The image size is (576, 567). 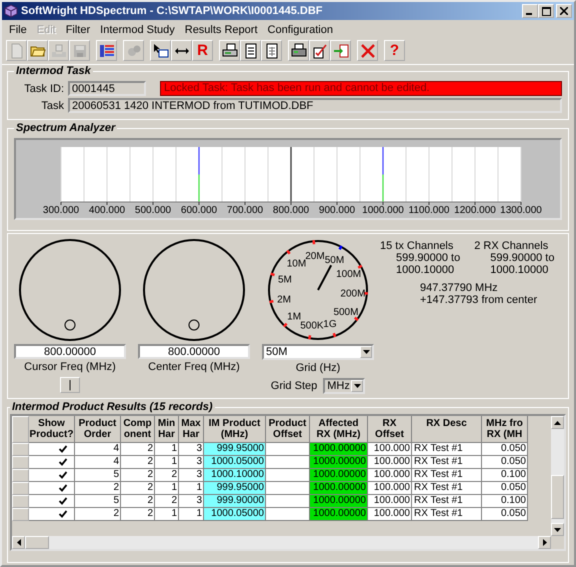 I want to click on column-header: RX Desc, so click(x=447, y=429).